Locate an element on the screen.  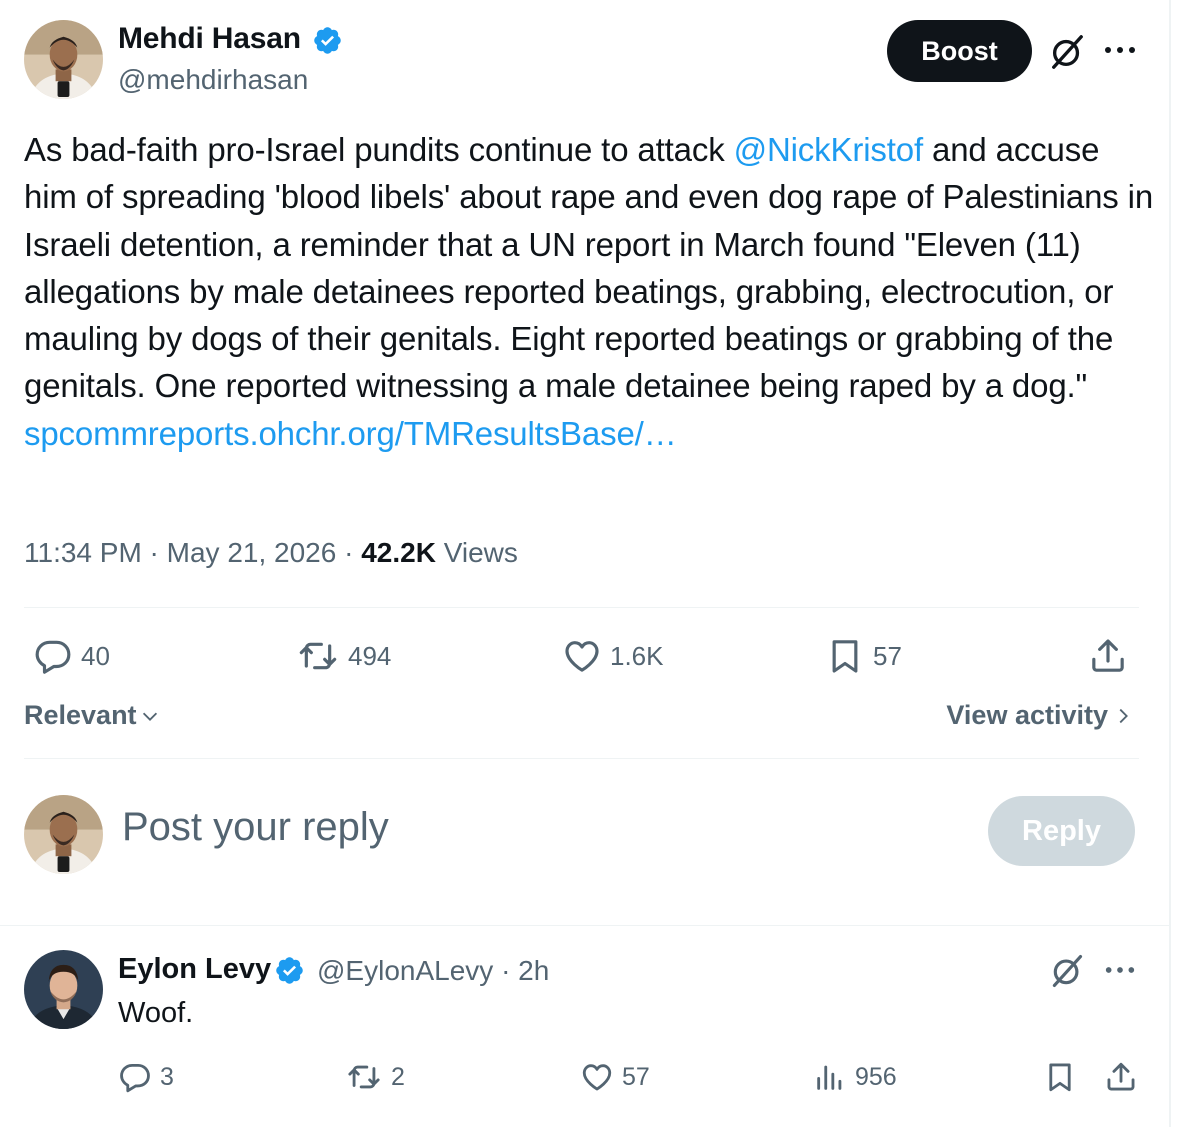
reply-bookmark-action is located at coordinates (1060, 1077).